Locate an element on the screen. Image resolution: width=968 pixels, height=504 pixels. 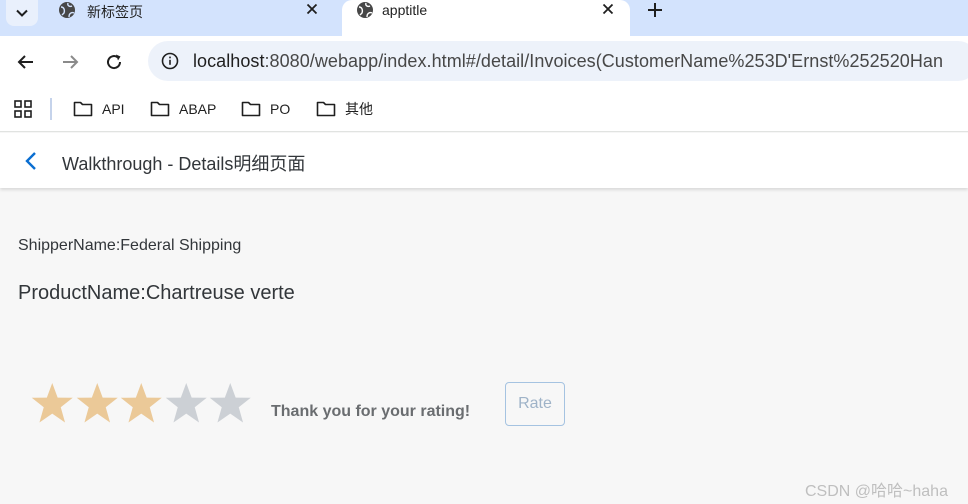
nav-back-button is located at coordinates (31, 161).